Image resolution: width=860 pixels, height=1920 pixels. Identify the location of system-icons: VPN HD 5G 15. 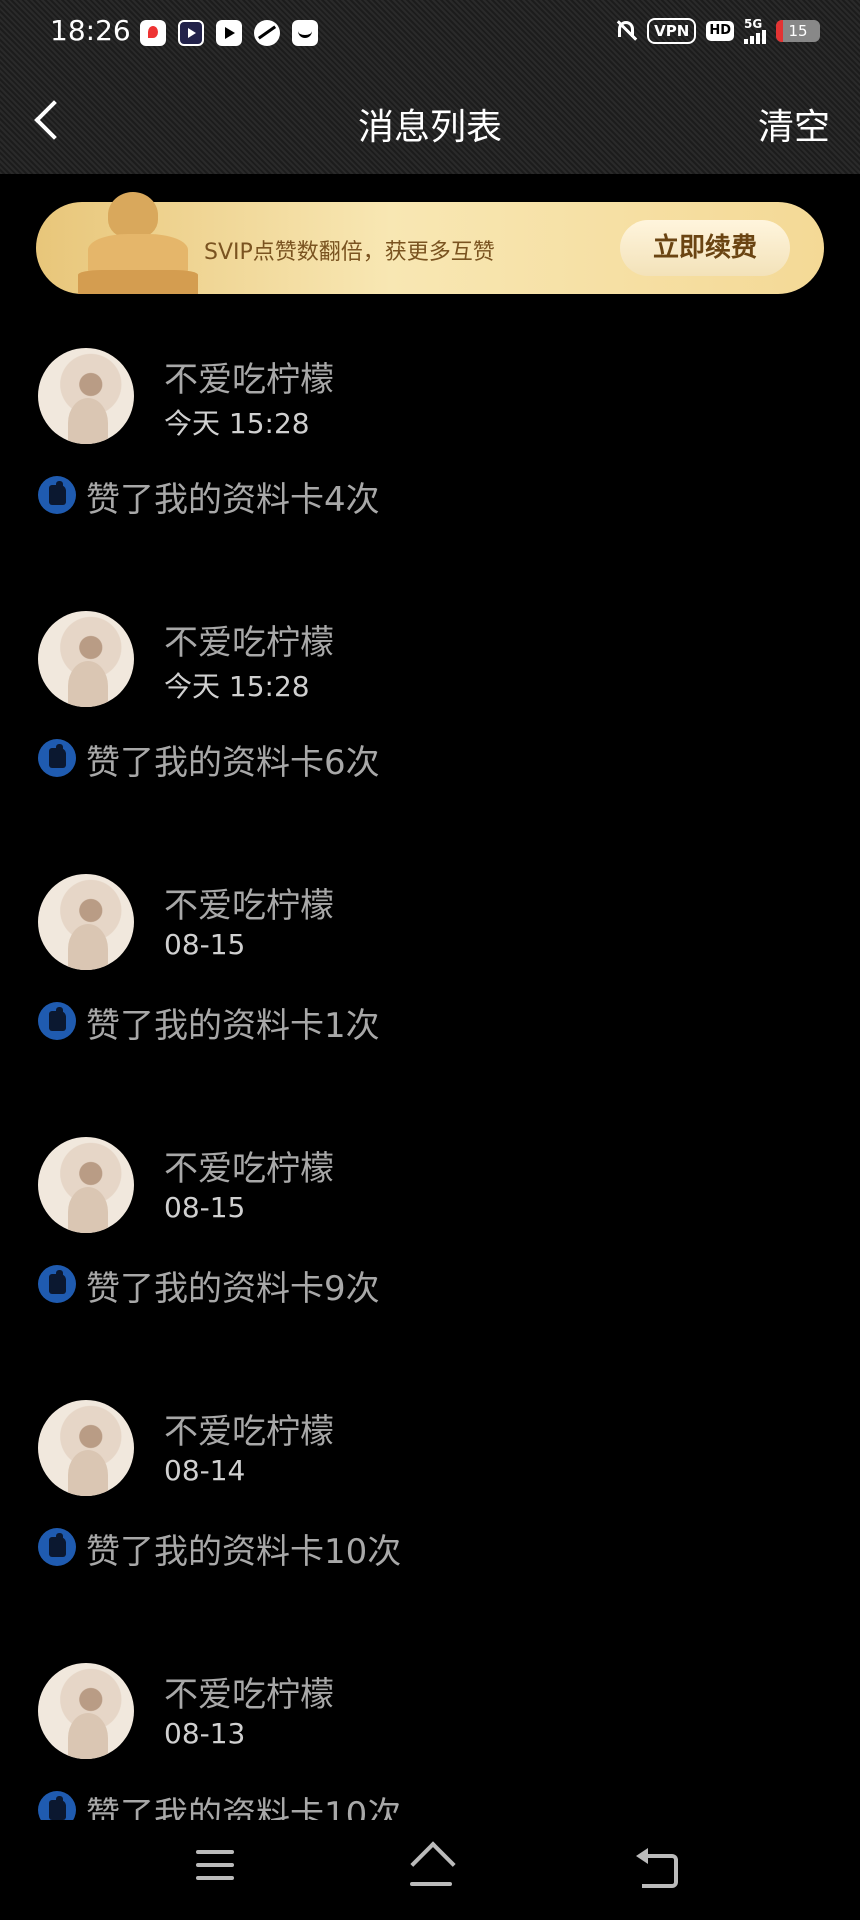
(717, 31).